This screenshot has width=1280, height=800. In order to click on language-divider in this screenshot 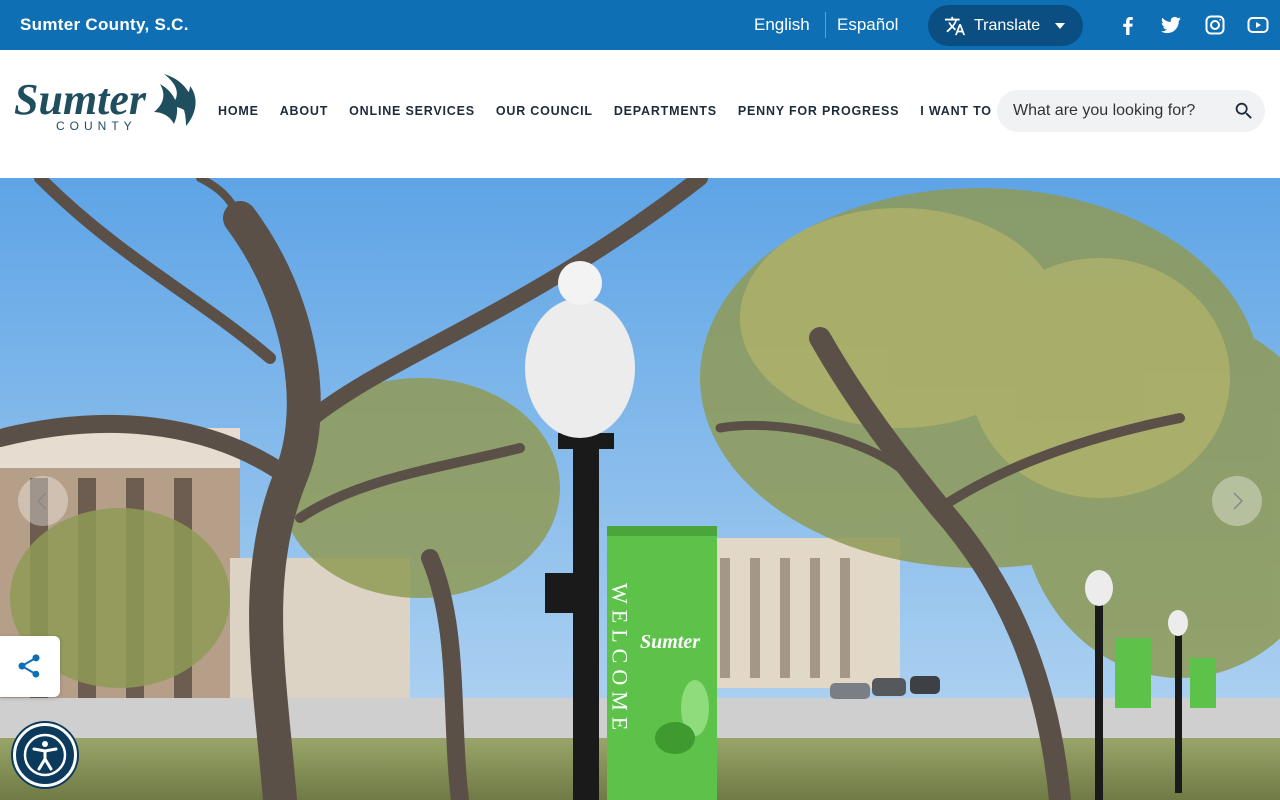, I will do `click(825, 25)`.